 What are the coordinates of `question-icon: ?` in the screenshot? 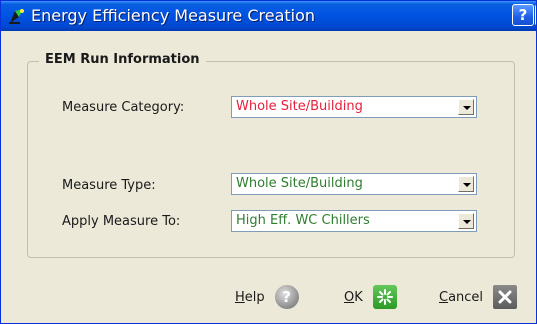 It's located at (523, 15).